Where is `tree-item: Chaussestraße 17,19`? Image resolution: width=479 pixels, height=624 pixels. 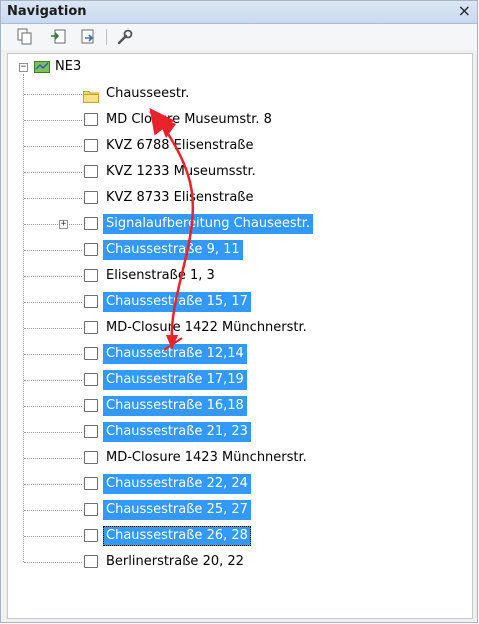 tree-item: Chaussestraße 17,19 is located at coordinates (240, 380).